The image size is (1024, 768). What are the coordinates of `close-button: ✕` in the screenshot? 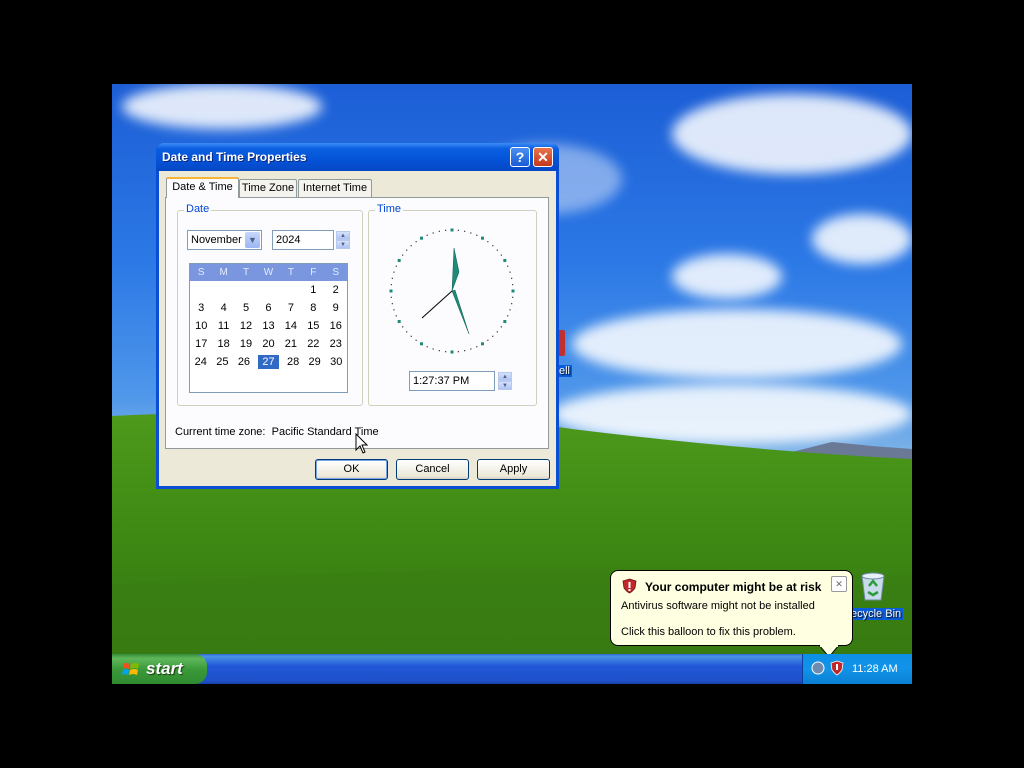 It's located at (543, 157).